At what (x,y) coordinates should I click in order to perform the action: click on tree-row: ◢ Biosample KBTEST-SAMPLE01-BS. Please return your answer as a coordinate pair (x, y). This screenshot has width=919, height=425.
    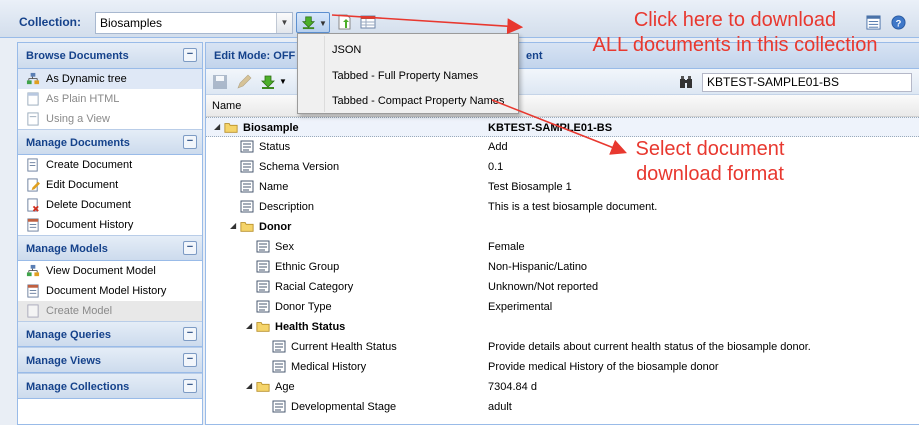
    Looking at the image, I should click on (562, 127).